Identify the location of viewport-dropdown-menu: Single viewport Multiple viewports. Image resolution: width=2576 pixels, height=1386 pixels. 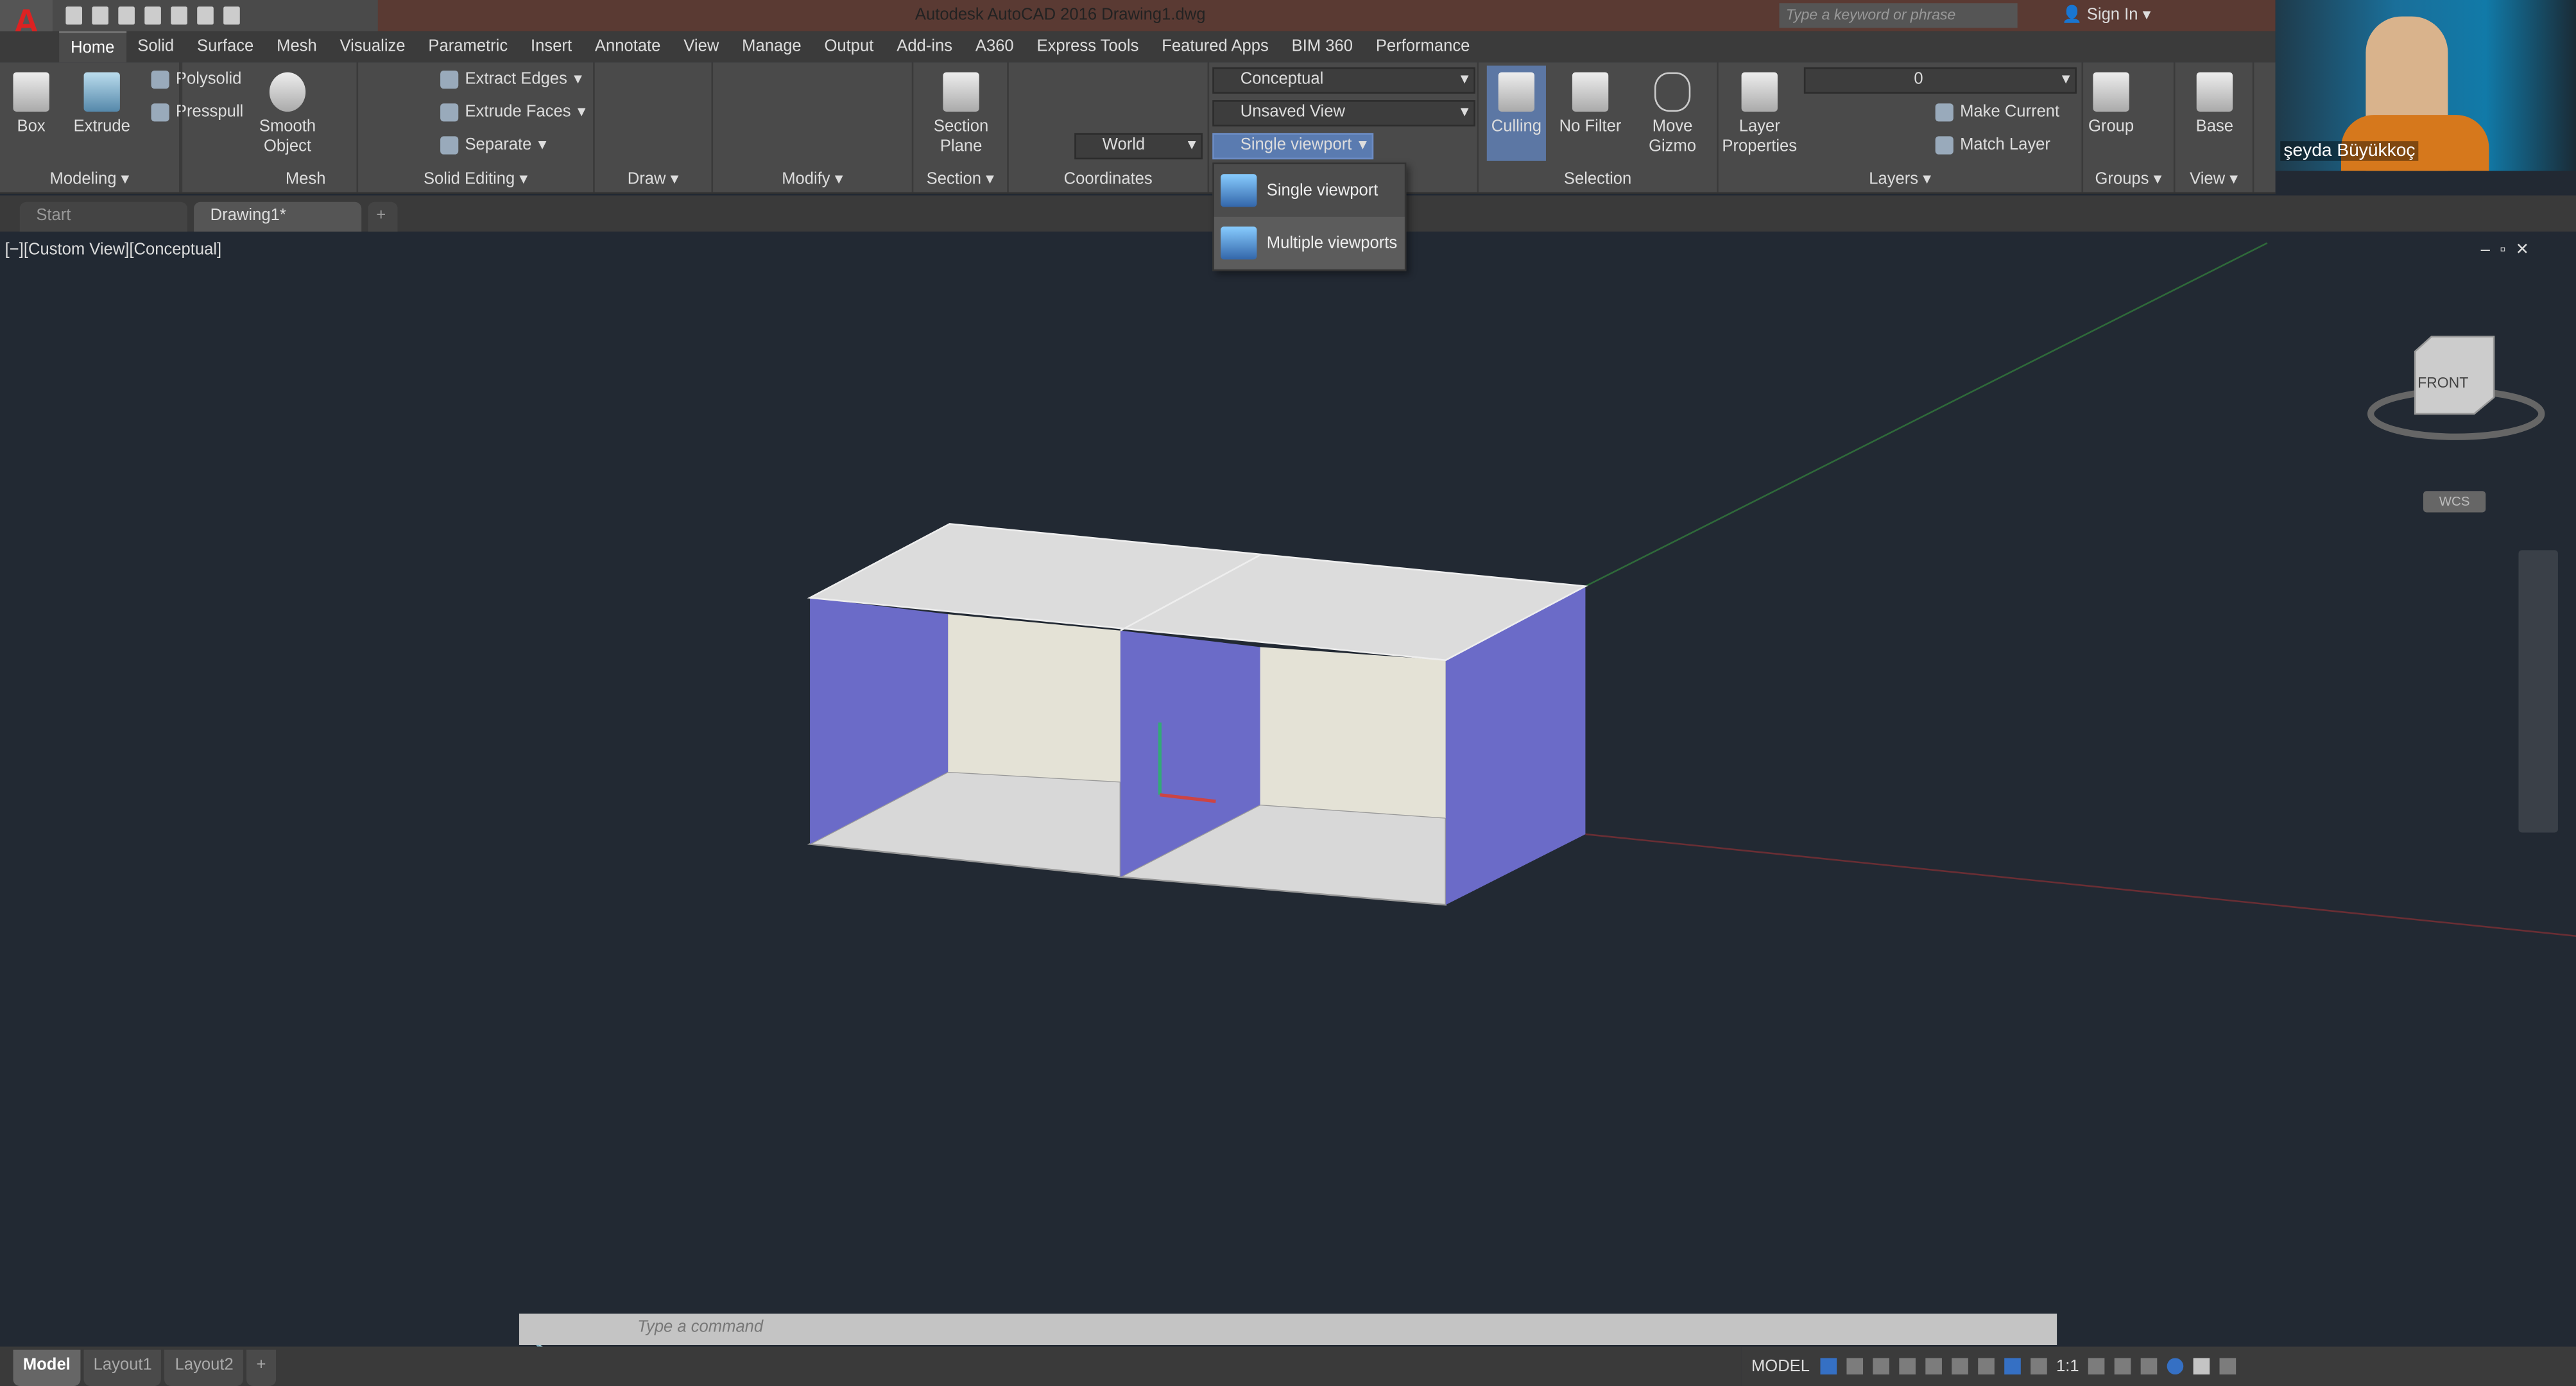
(1309, 216).